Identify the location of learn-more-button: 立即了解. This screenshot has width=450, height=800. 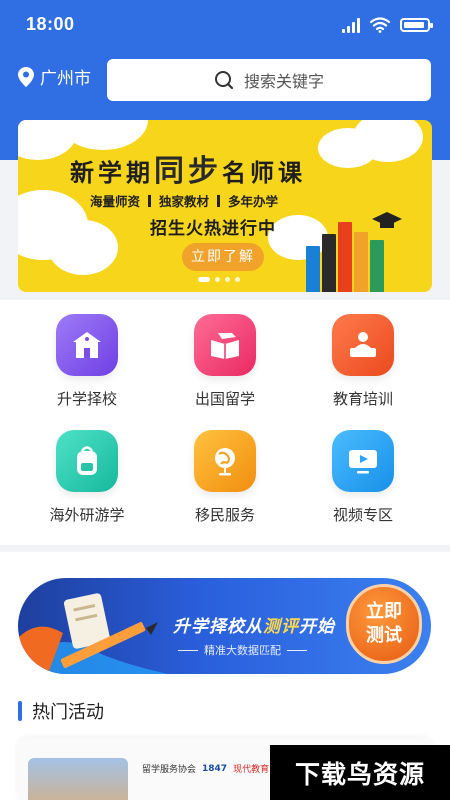
(223, 257).